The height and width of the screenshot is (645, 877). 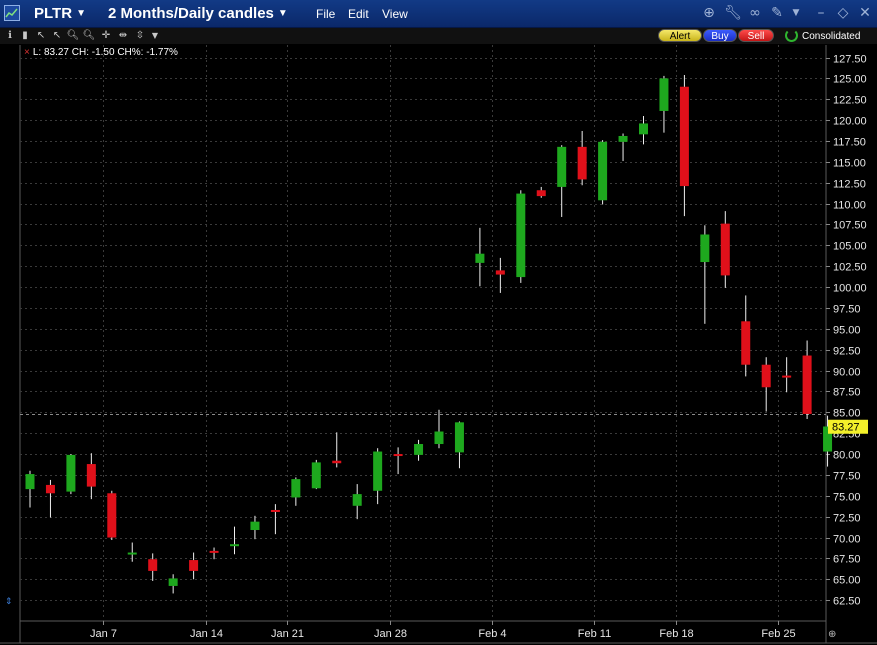 What do you see at coordinates (847, 393) in the screenshot?
I see `y-tick-label: 87.50` at bounding box center [847, 393].